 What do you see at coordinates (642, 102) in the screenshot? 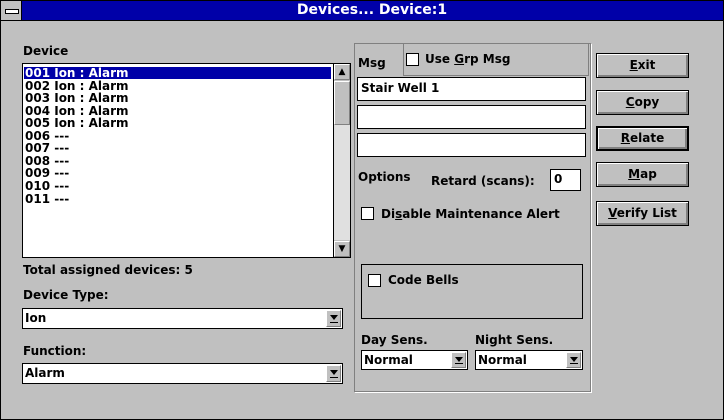
I see `copy-button: Copy` at bounding box center [642, 102].